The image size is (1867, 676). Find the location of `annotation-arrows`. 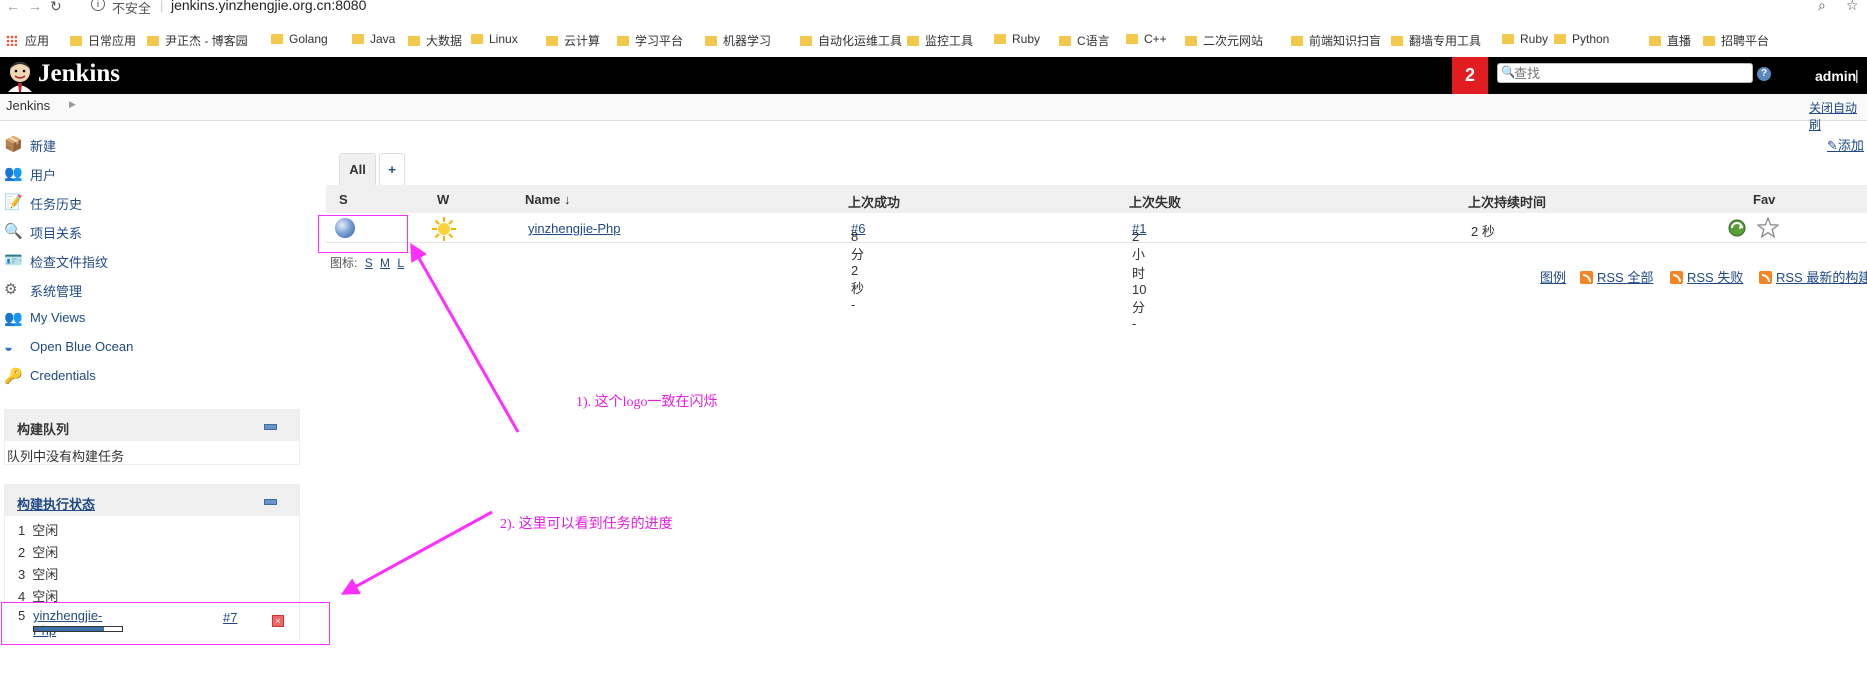

annotation-arrows is located at coordinates (430, 418).